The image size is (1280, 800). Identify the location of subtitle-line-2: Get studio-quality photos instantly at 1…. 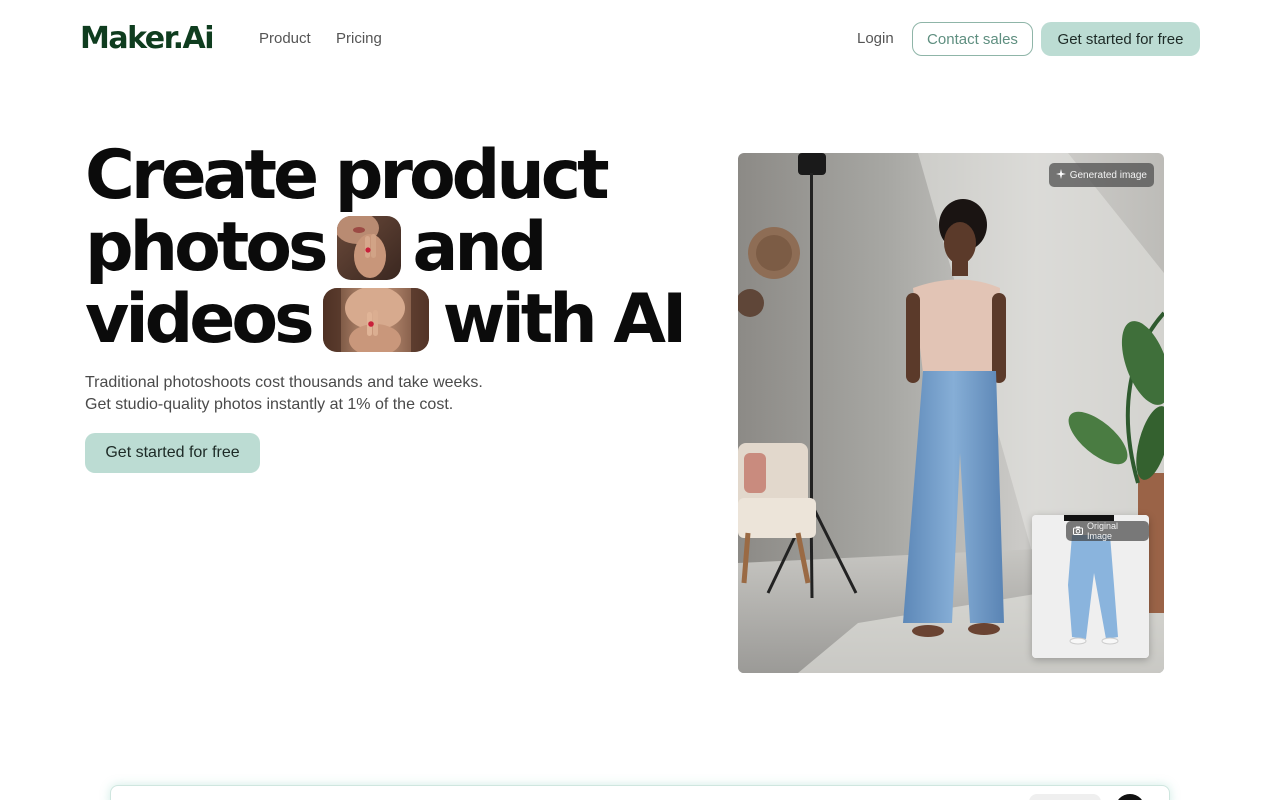
(269, 404).